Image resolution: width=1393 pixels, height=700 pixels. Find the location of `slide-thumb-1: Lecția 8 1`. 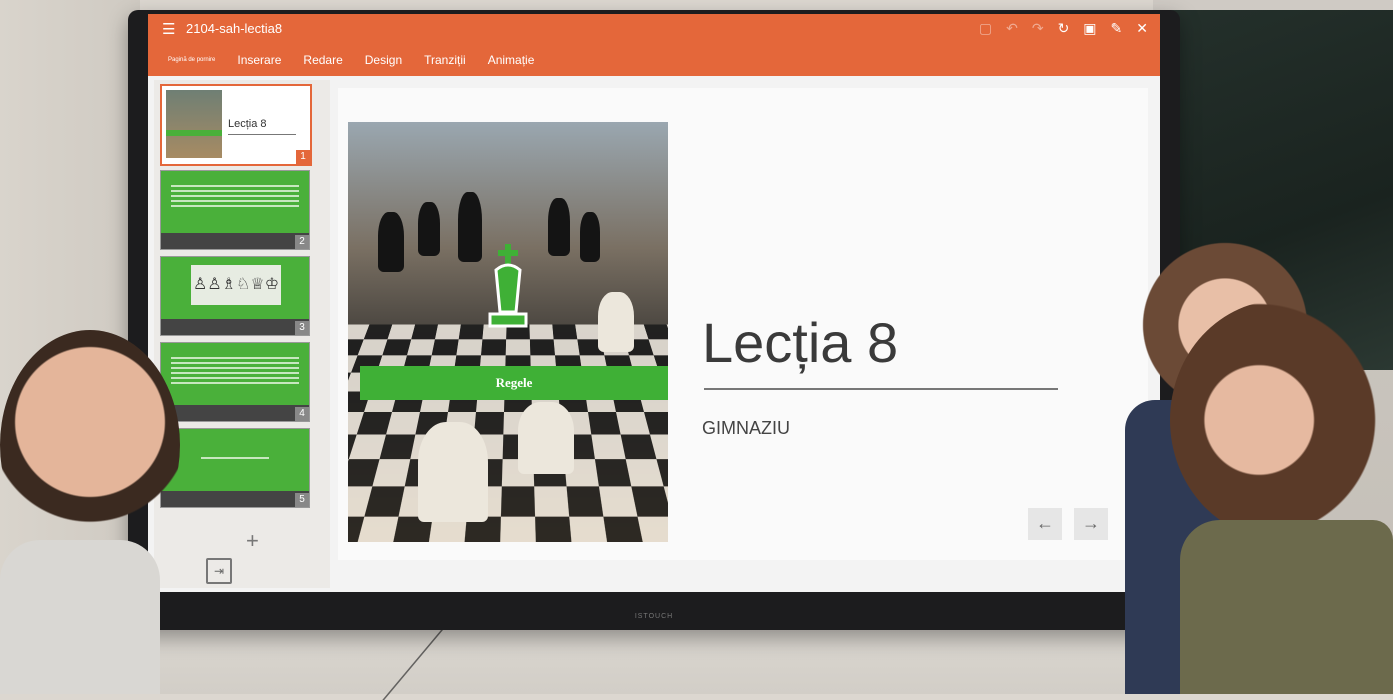

slide-thumb-1: Lecția 8 1 is located at coordinates (236, 125).